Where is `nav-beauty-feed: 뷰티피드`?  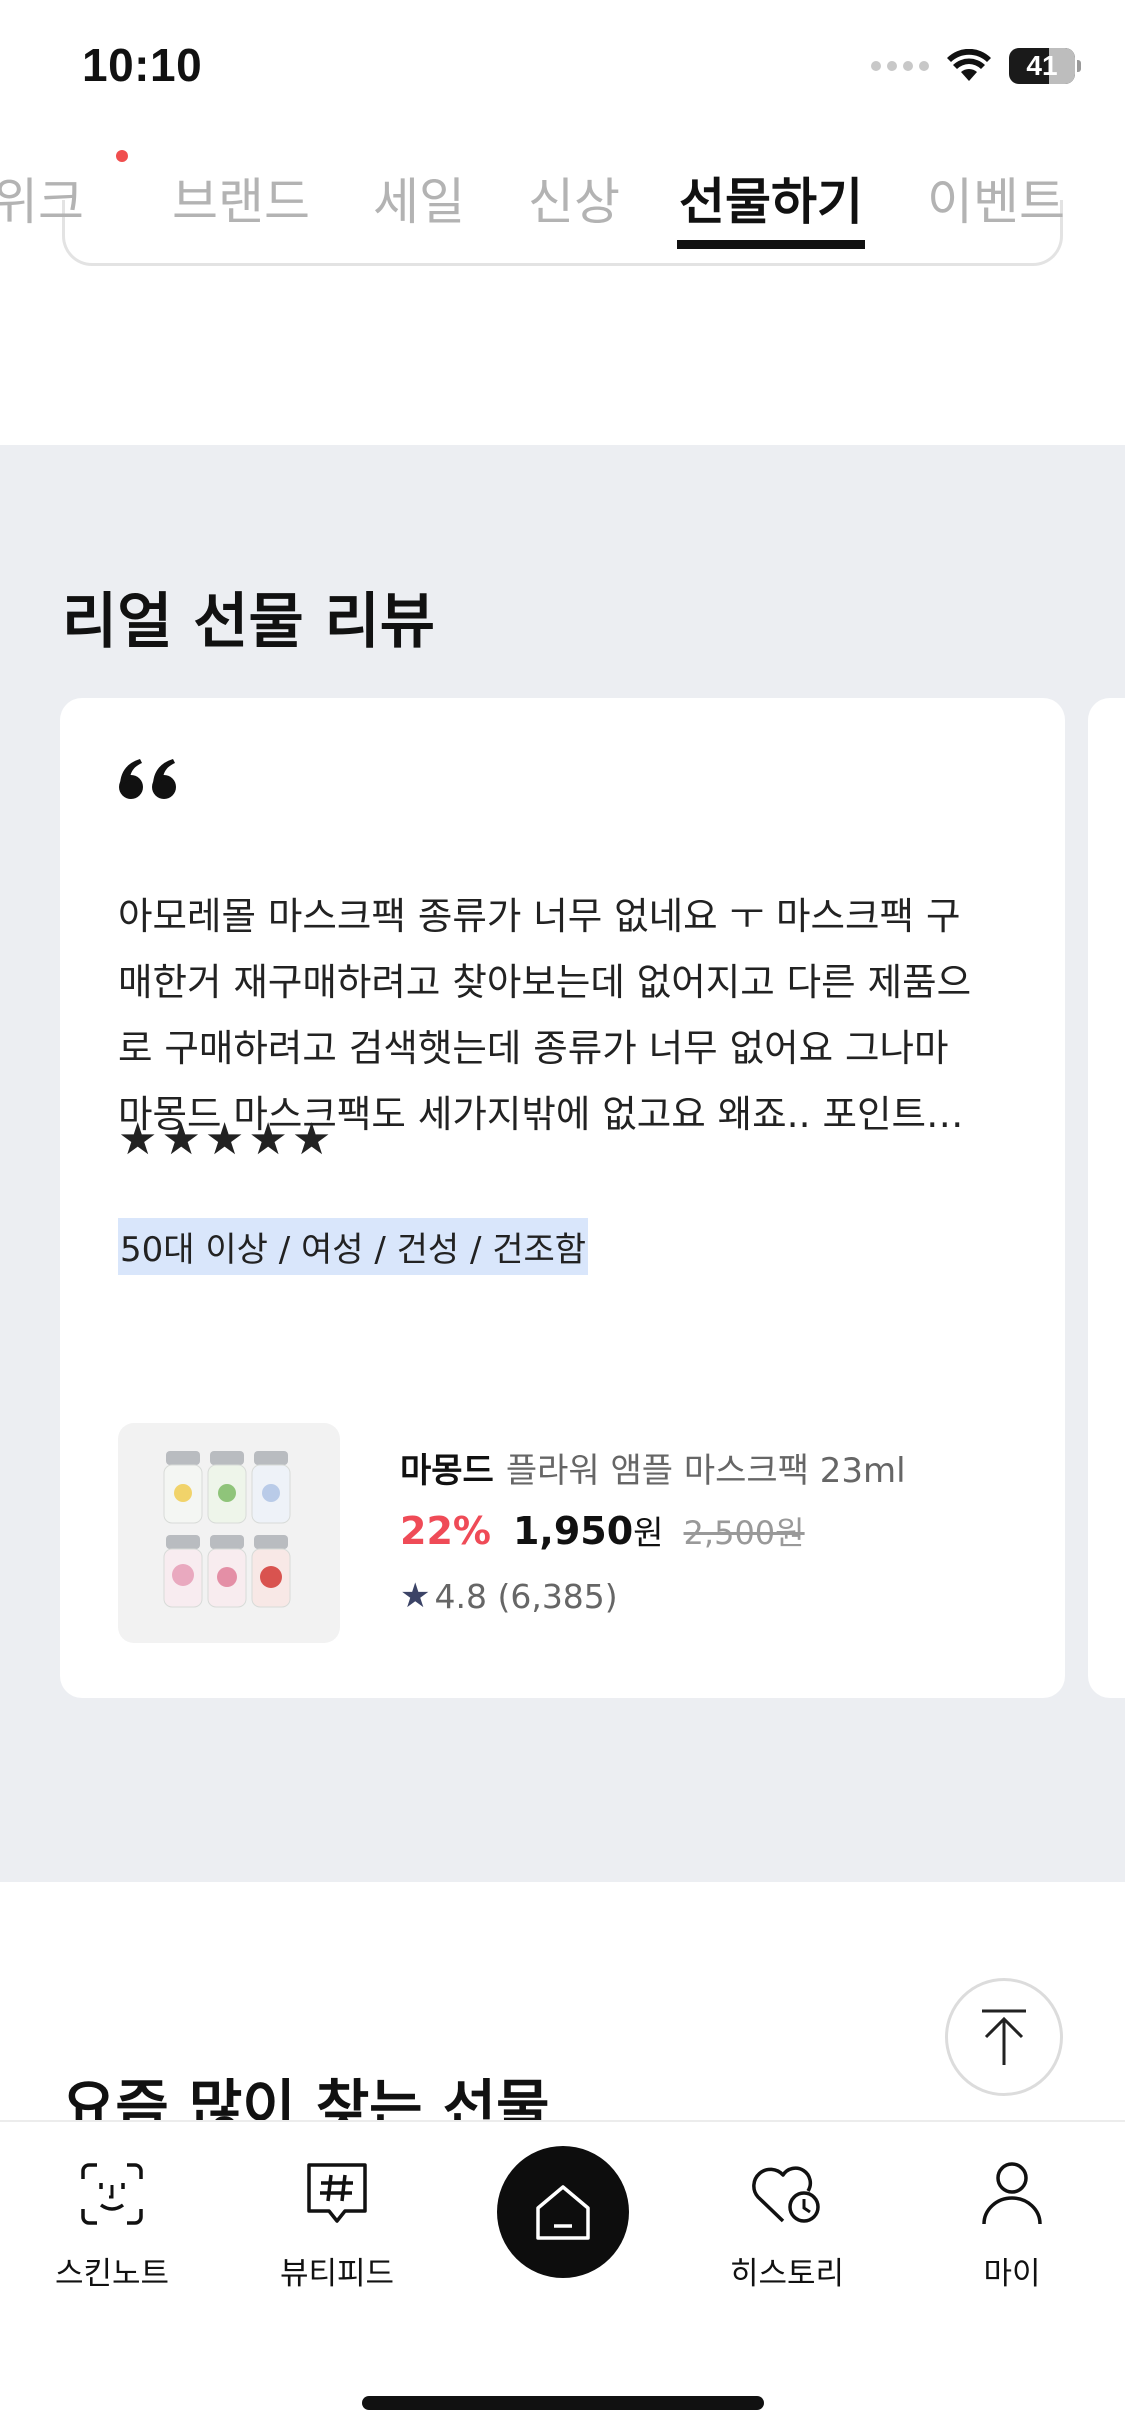
nav-beauty-feed: 뷰티피드 is located at coordinates (337, 2223).